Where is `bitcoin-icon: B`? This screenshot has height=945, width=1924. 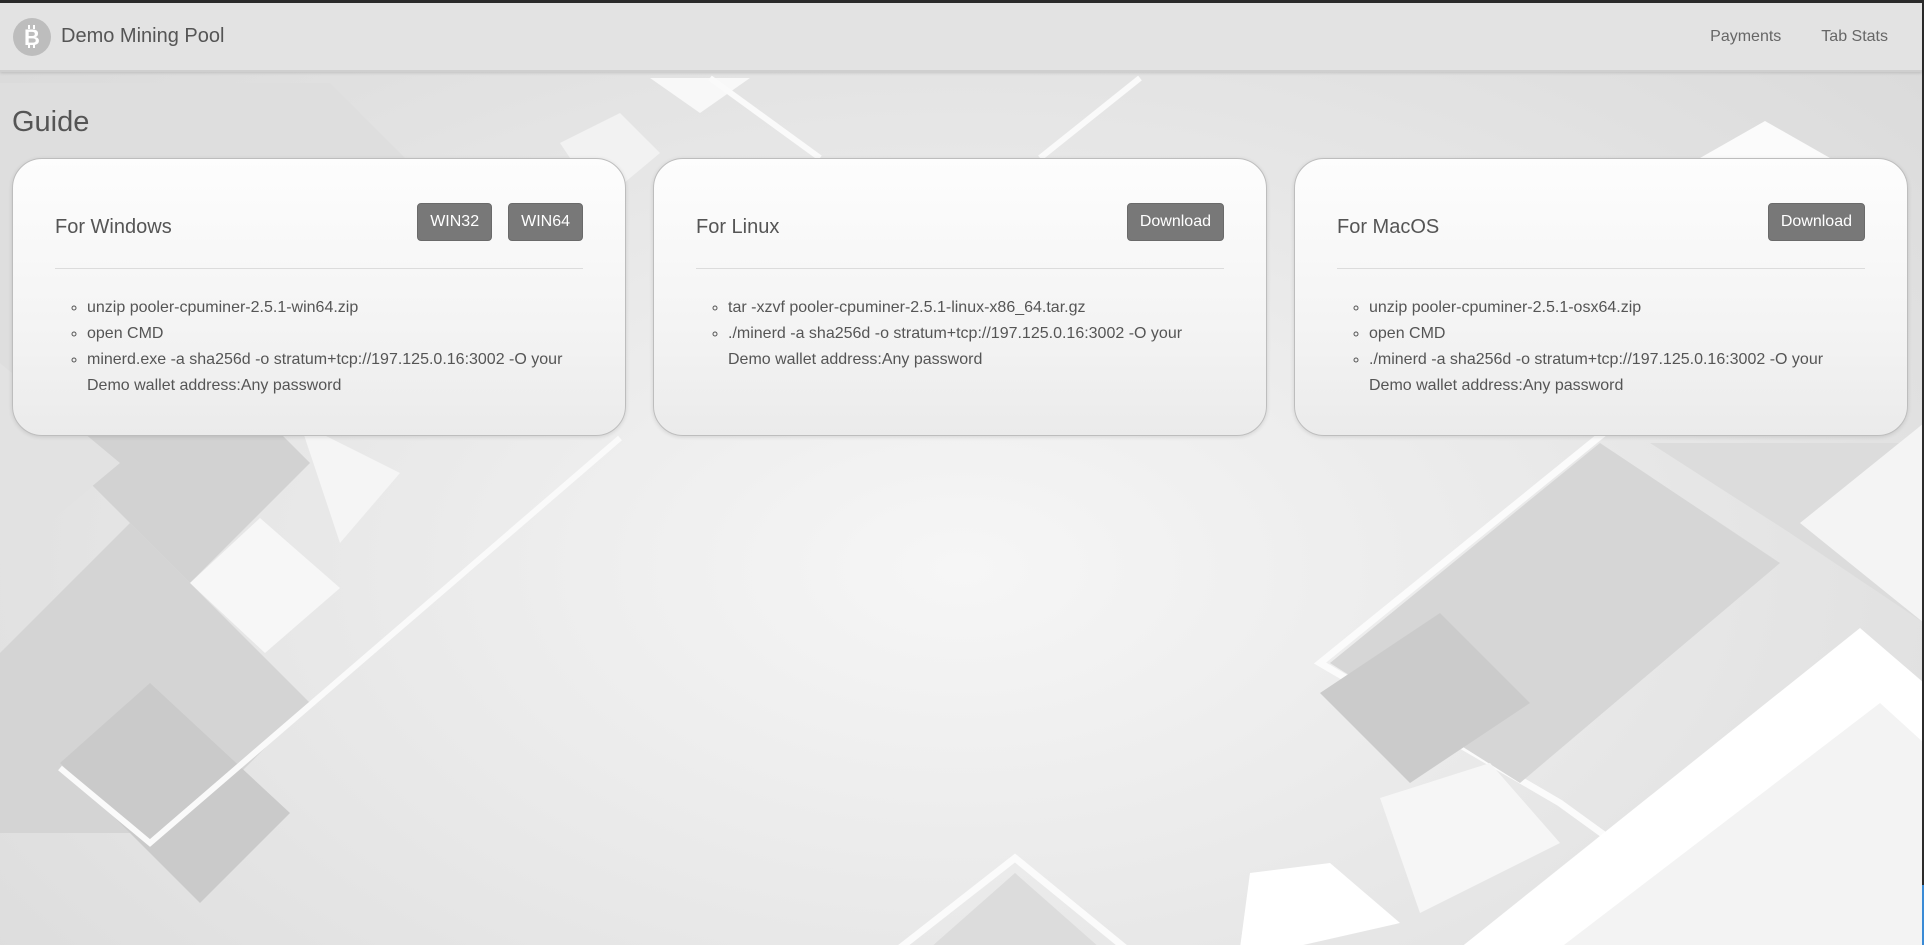
bitcoin-icon: B is located at coordinates (32, 36).